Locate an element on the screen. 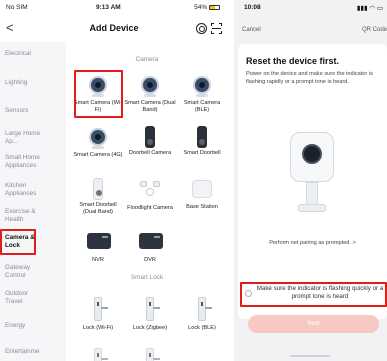  device-label: Smart Camera (Dual Band) is located at coordinates (150, 106).